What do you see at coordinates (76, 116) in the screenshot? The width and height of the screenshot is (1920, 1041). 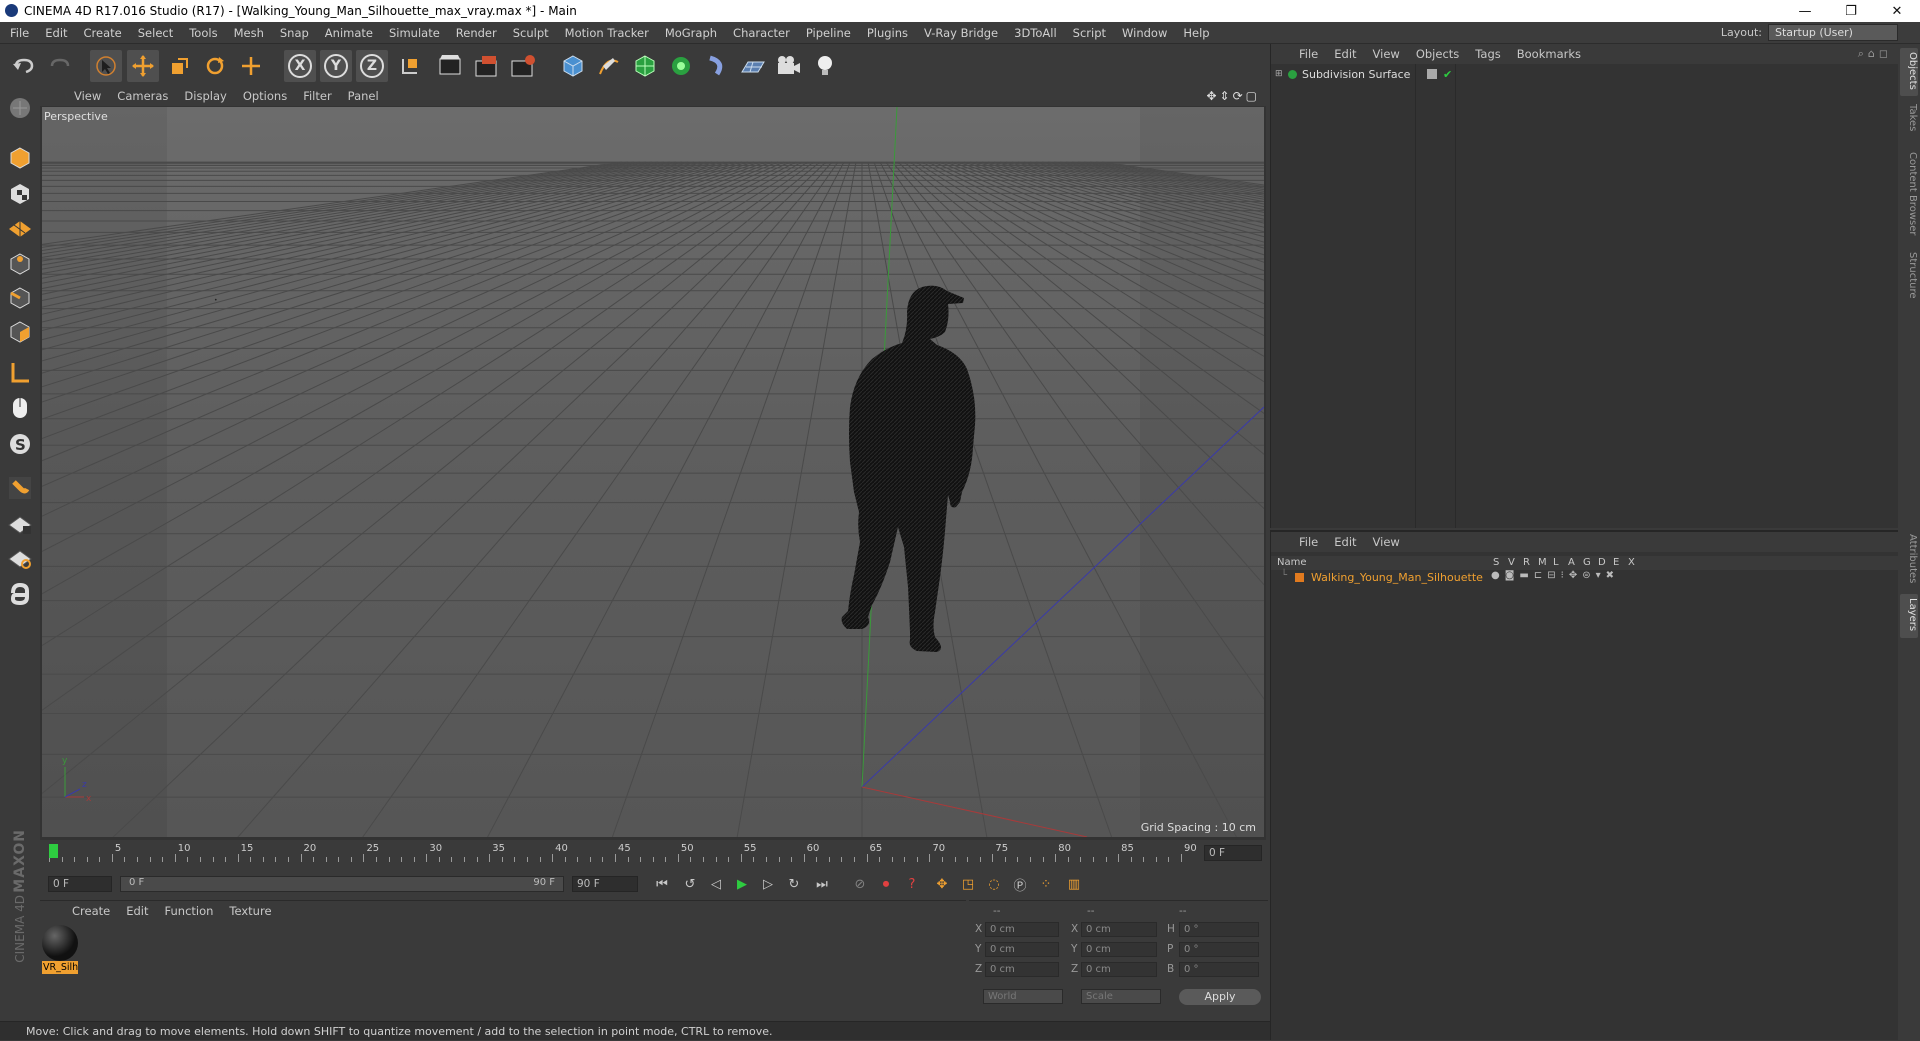 I see `camera-label: Perspective` at bounding box center [76, 116].